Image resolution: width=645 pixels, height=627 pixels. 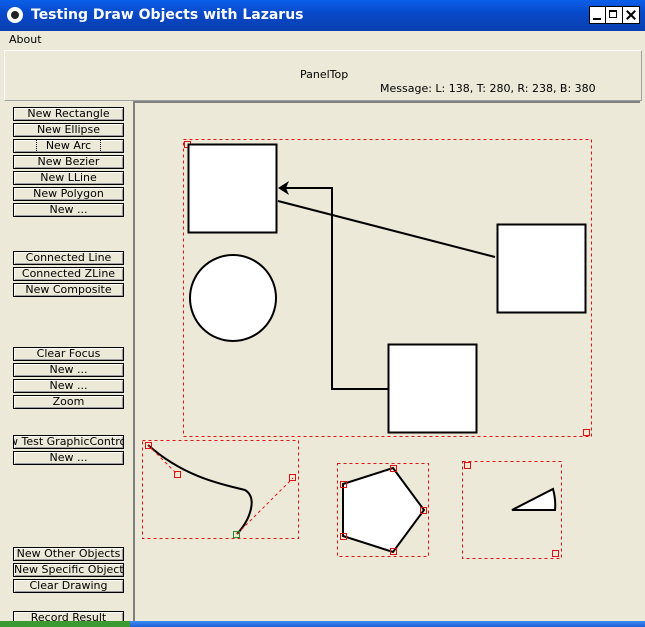 What do you see at coordinates (167, 15) in the screenshot?
I see `window-title: Testing Draw Objects with Lazarus` at bounding box center [167, 15].